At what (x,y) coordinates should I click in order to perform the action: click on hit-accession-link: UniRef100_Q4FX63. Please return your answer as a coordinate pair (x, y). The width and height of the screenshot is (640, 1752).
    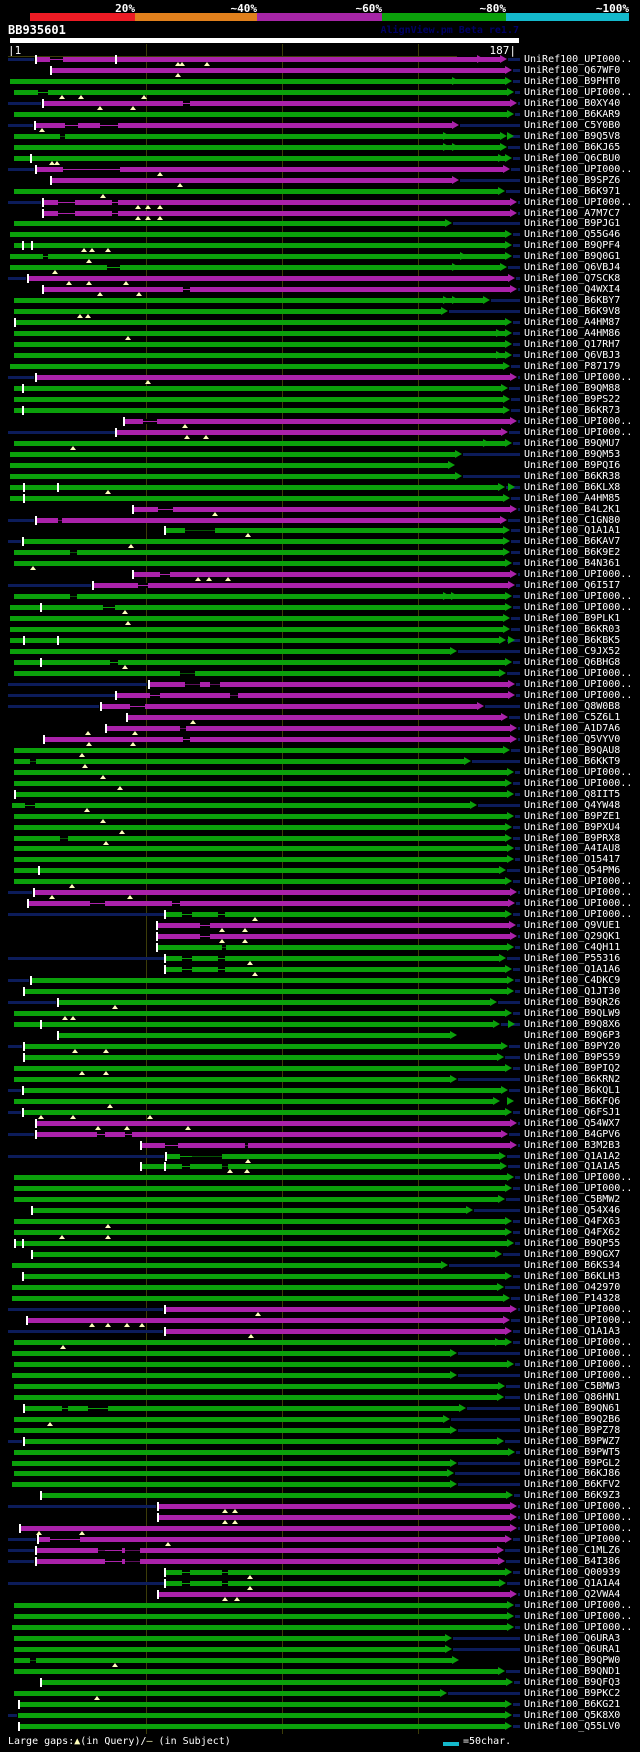
    Looking at the image, I should click on (572, 1221).